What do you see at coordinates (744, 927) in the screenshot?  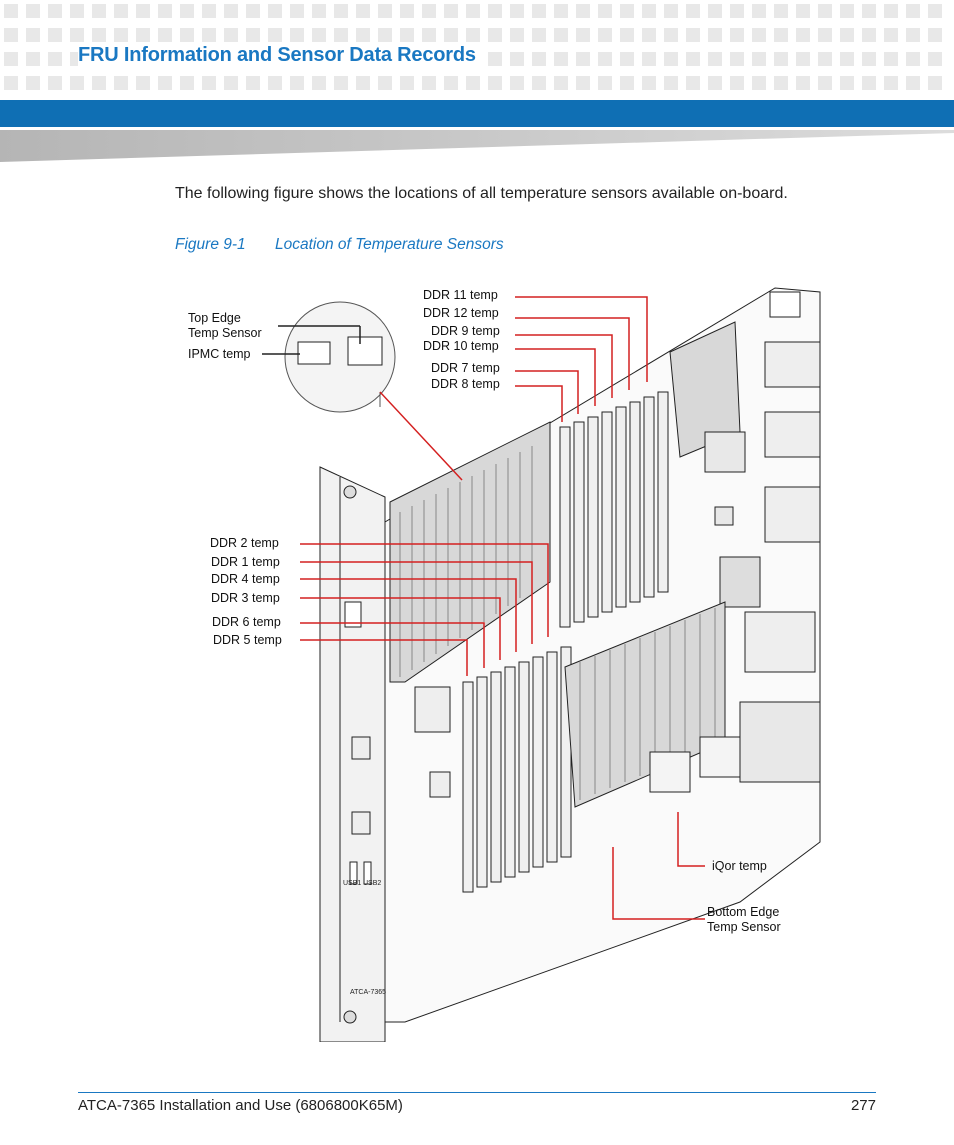 I see `label-bottom-edge-2: Temp Sensor` at bounding box center [744, 927].